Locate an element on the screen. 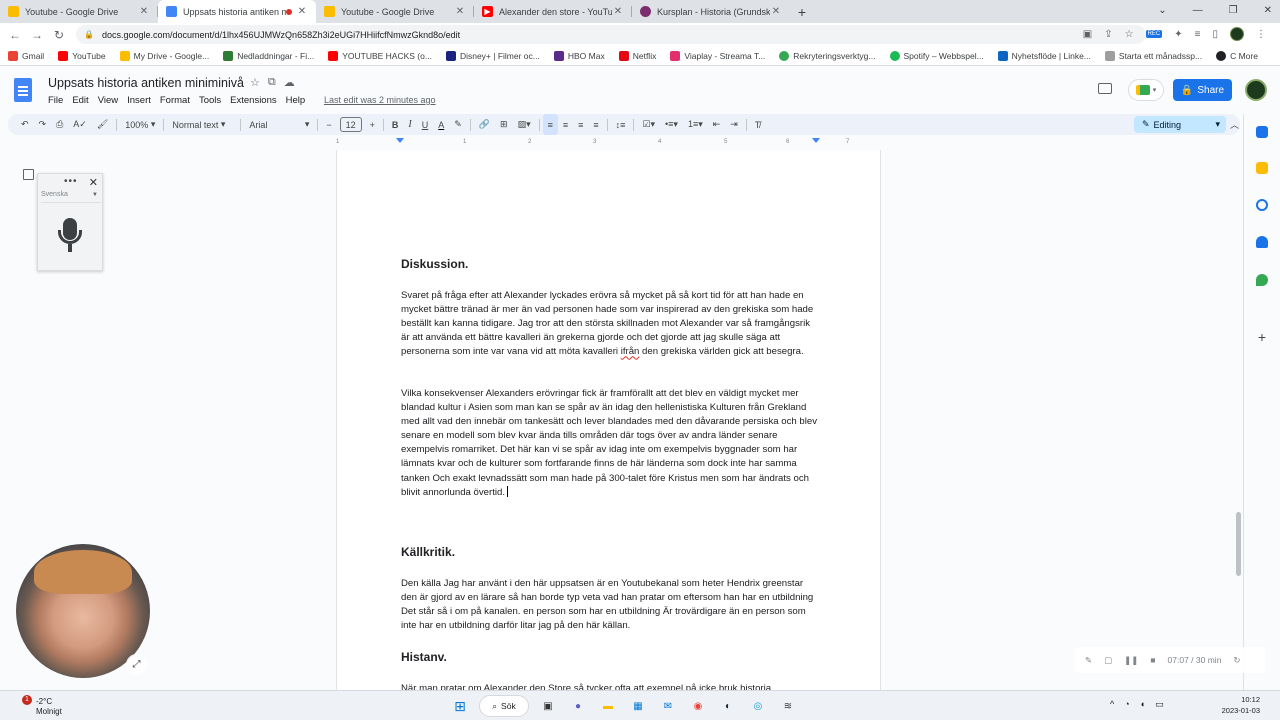  misspelled-word: ifrån is located at coordinates (630, 351).